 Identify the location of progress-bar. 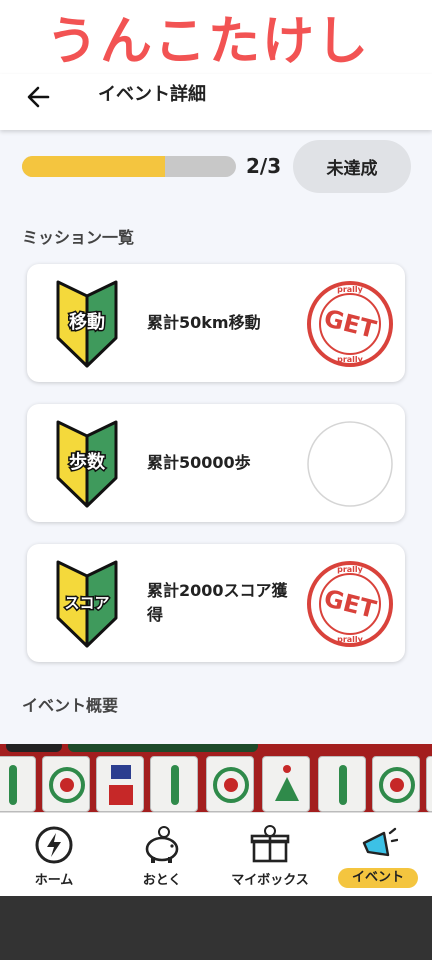
(129, 166).